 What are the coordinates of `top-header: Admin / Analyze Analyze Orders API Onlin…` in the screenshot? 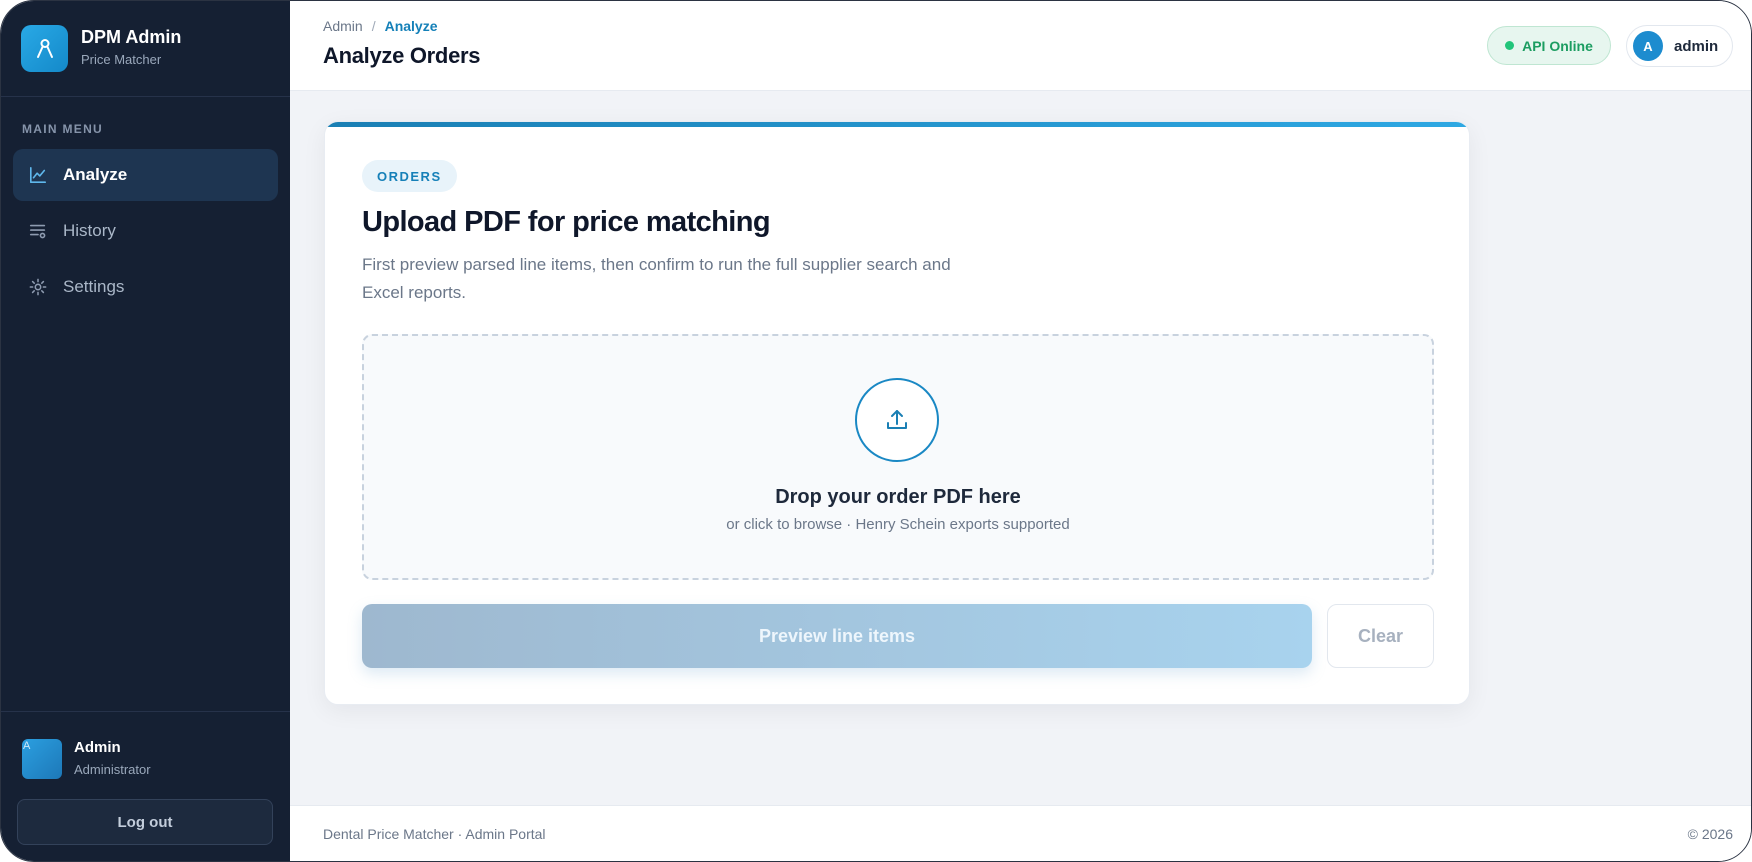 It's located at (1020, 46).